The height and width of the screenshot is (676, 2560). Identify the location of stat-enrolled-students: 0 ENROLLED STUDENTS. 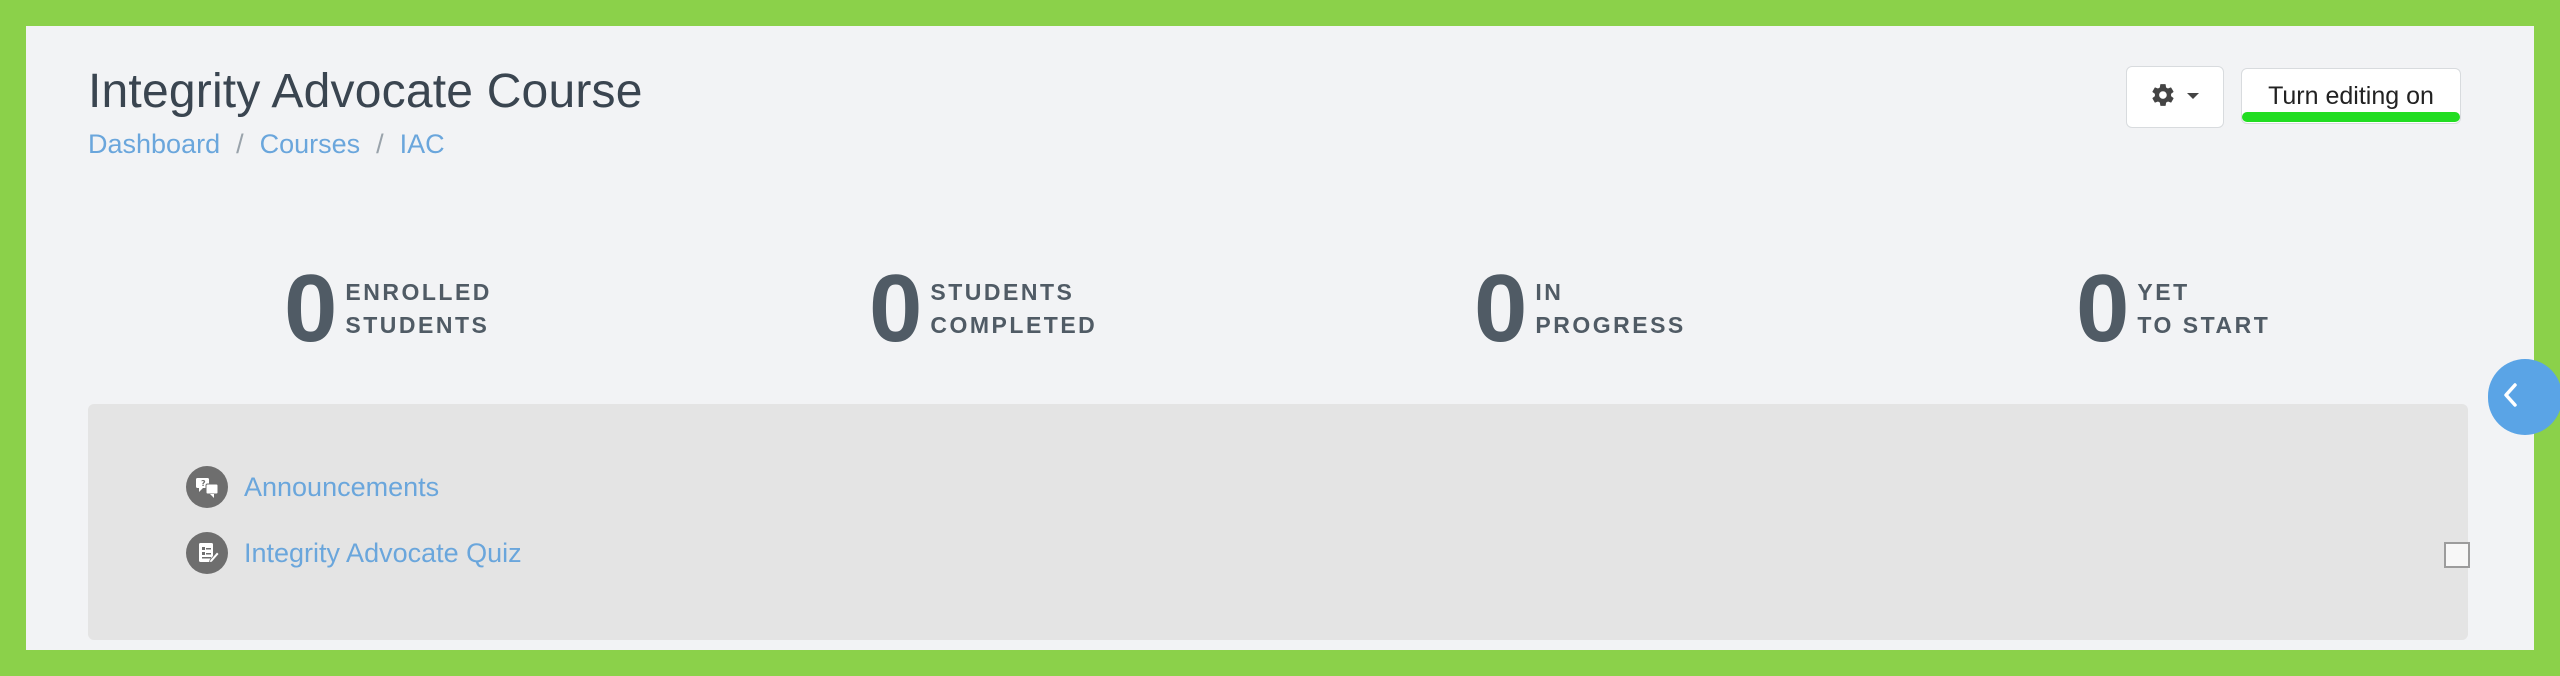
(388, 309).